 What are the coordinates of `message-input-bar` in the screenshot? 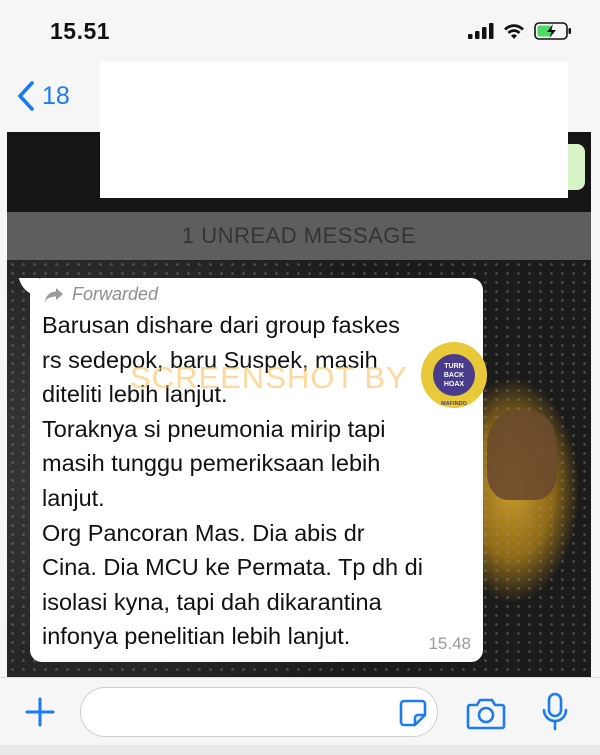 It's located at (300, 716).